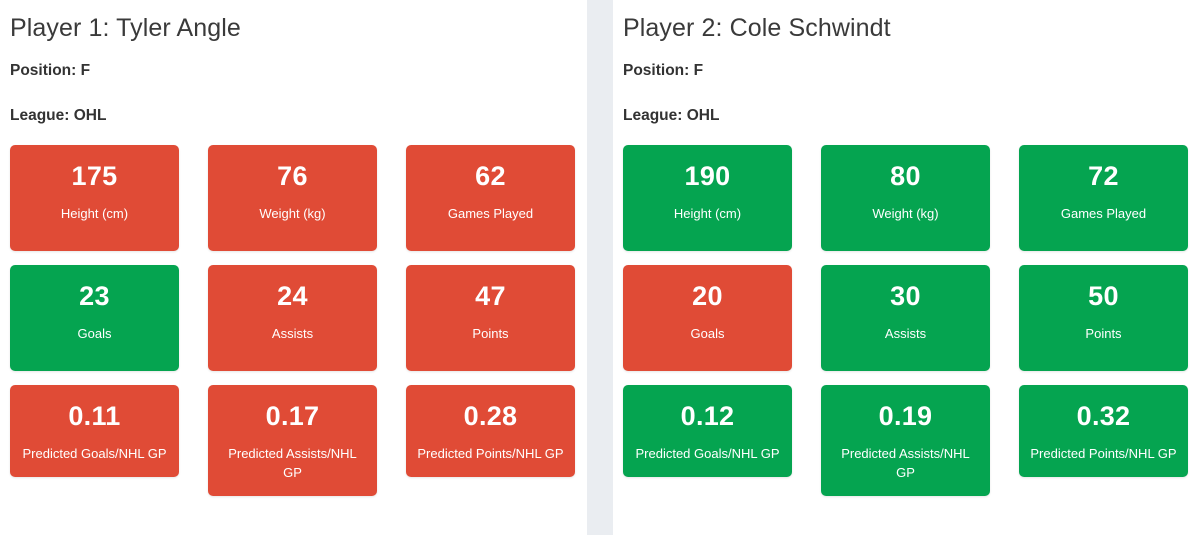 The height and width of the screenshot is (535, 1200). What do you see at coordinates (58, 115) in the screenshot?
I see `player-1-league: League: OHL` at bounding box center [58, 115].